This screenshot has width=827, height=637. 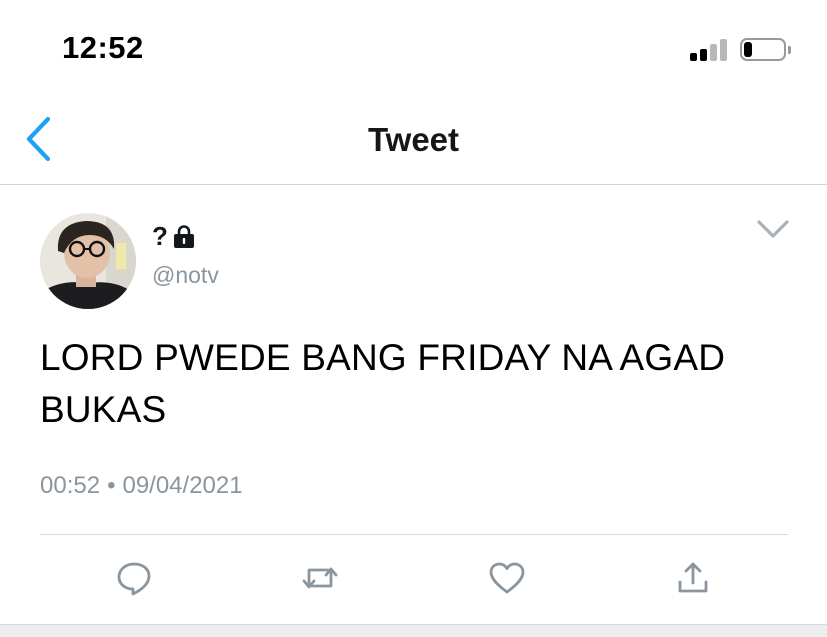 What do you see at coordinates (70, 485) in the screenshot?
I see `tweet-time: 00:52` at bounding box center [70, 485].